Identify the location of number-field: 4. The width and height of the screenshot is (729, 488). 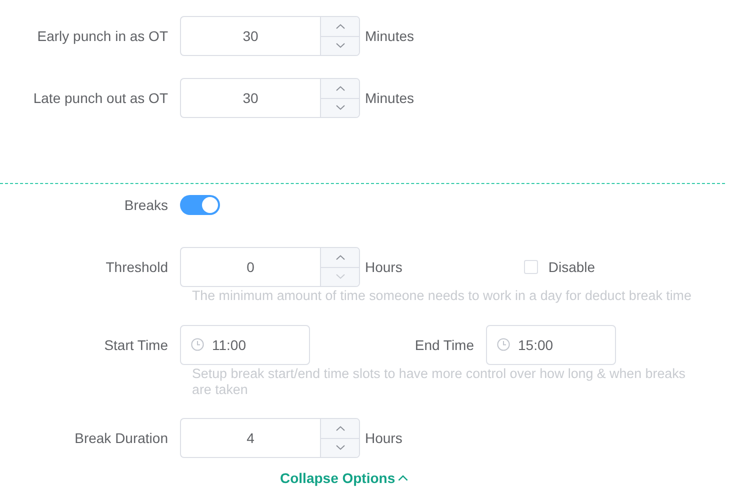
(250, 438).